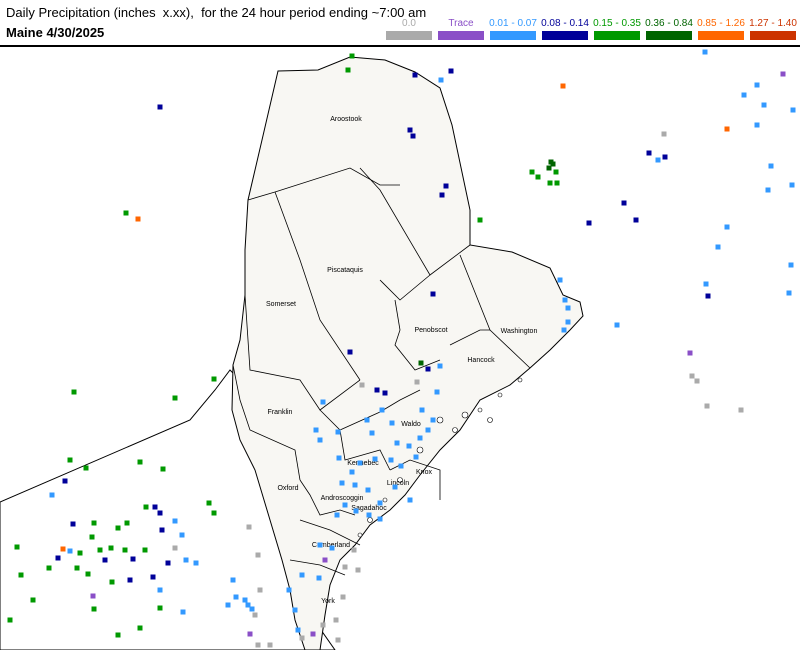  What do you see at coordinates (430, 330) in the screenshot?
I see `county-label-penobscot: Penobscot` at bounding box center [430, 330].